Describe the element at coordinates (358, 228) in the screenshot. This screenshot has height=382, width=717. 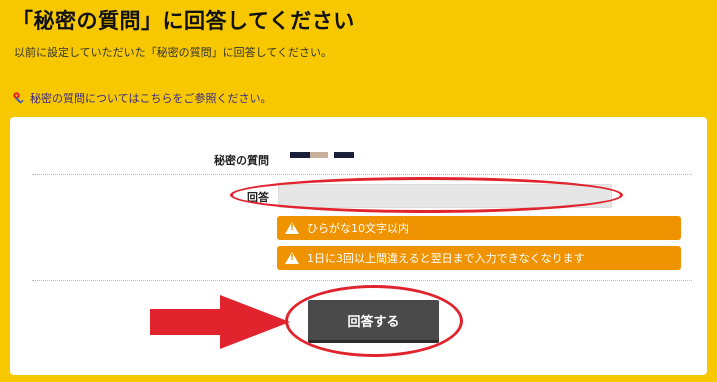
I see `notice-text: ひらがな10文字以内` at that location.